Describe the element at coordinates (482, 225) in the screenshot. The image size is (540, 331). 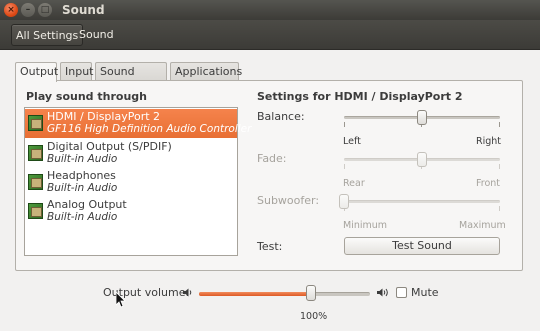
I see `subwoofer-max-label: Maximum` at that location.